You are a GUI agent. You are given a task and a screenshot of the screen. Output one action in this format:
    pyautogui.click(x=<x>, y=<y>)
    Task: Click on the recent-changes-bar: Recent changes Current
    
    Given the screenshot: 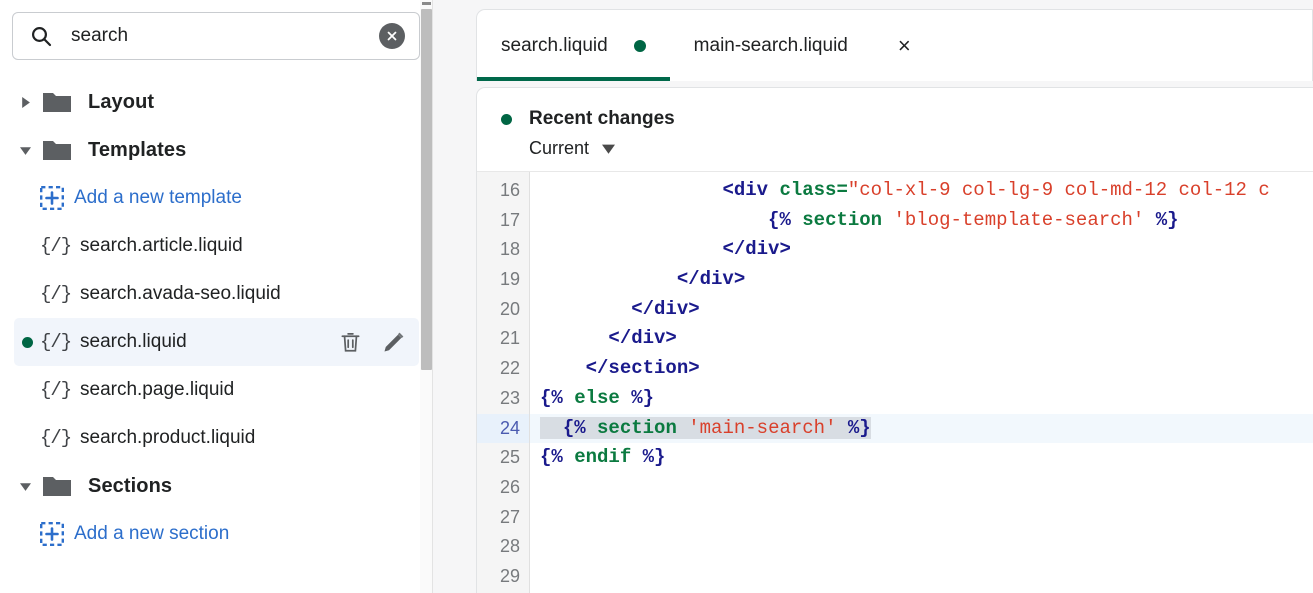 What is the action you would take?
    pyautogui.click(x=895, y=129)
    